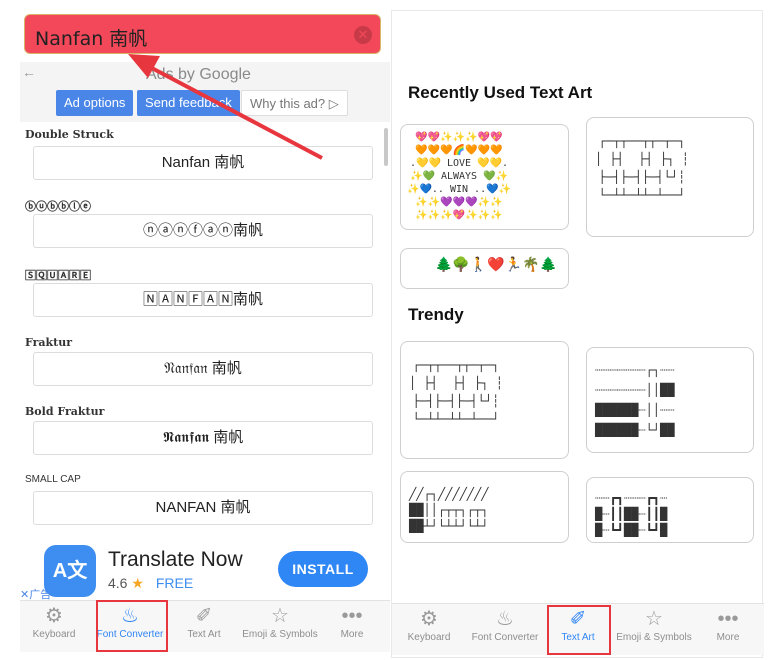 Image resolution: width=784 pixels, height=660 pixels. I want to click on font-style-label: 🅂🅀🅄🄰🅁🄴, so click(58, 275).